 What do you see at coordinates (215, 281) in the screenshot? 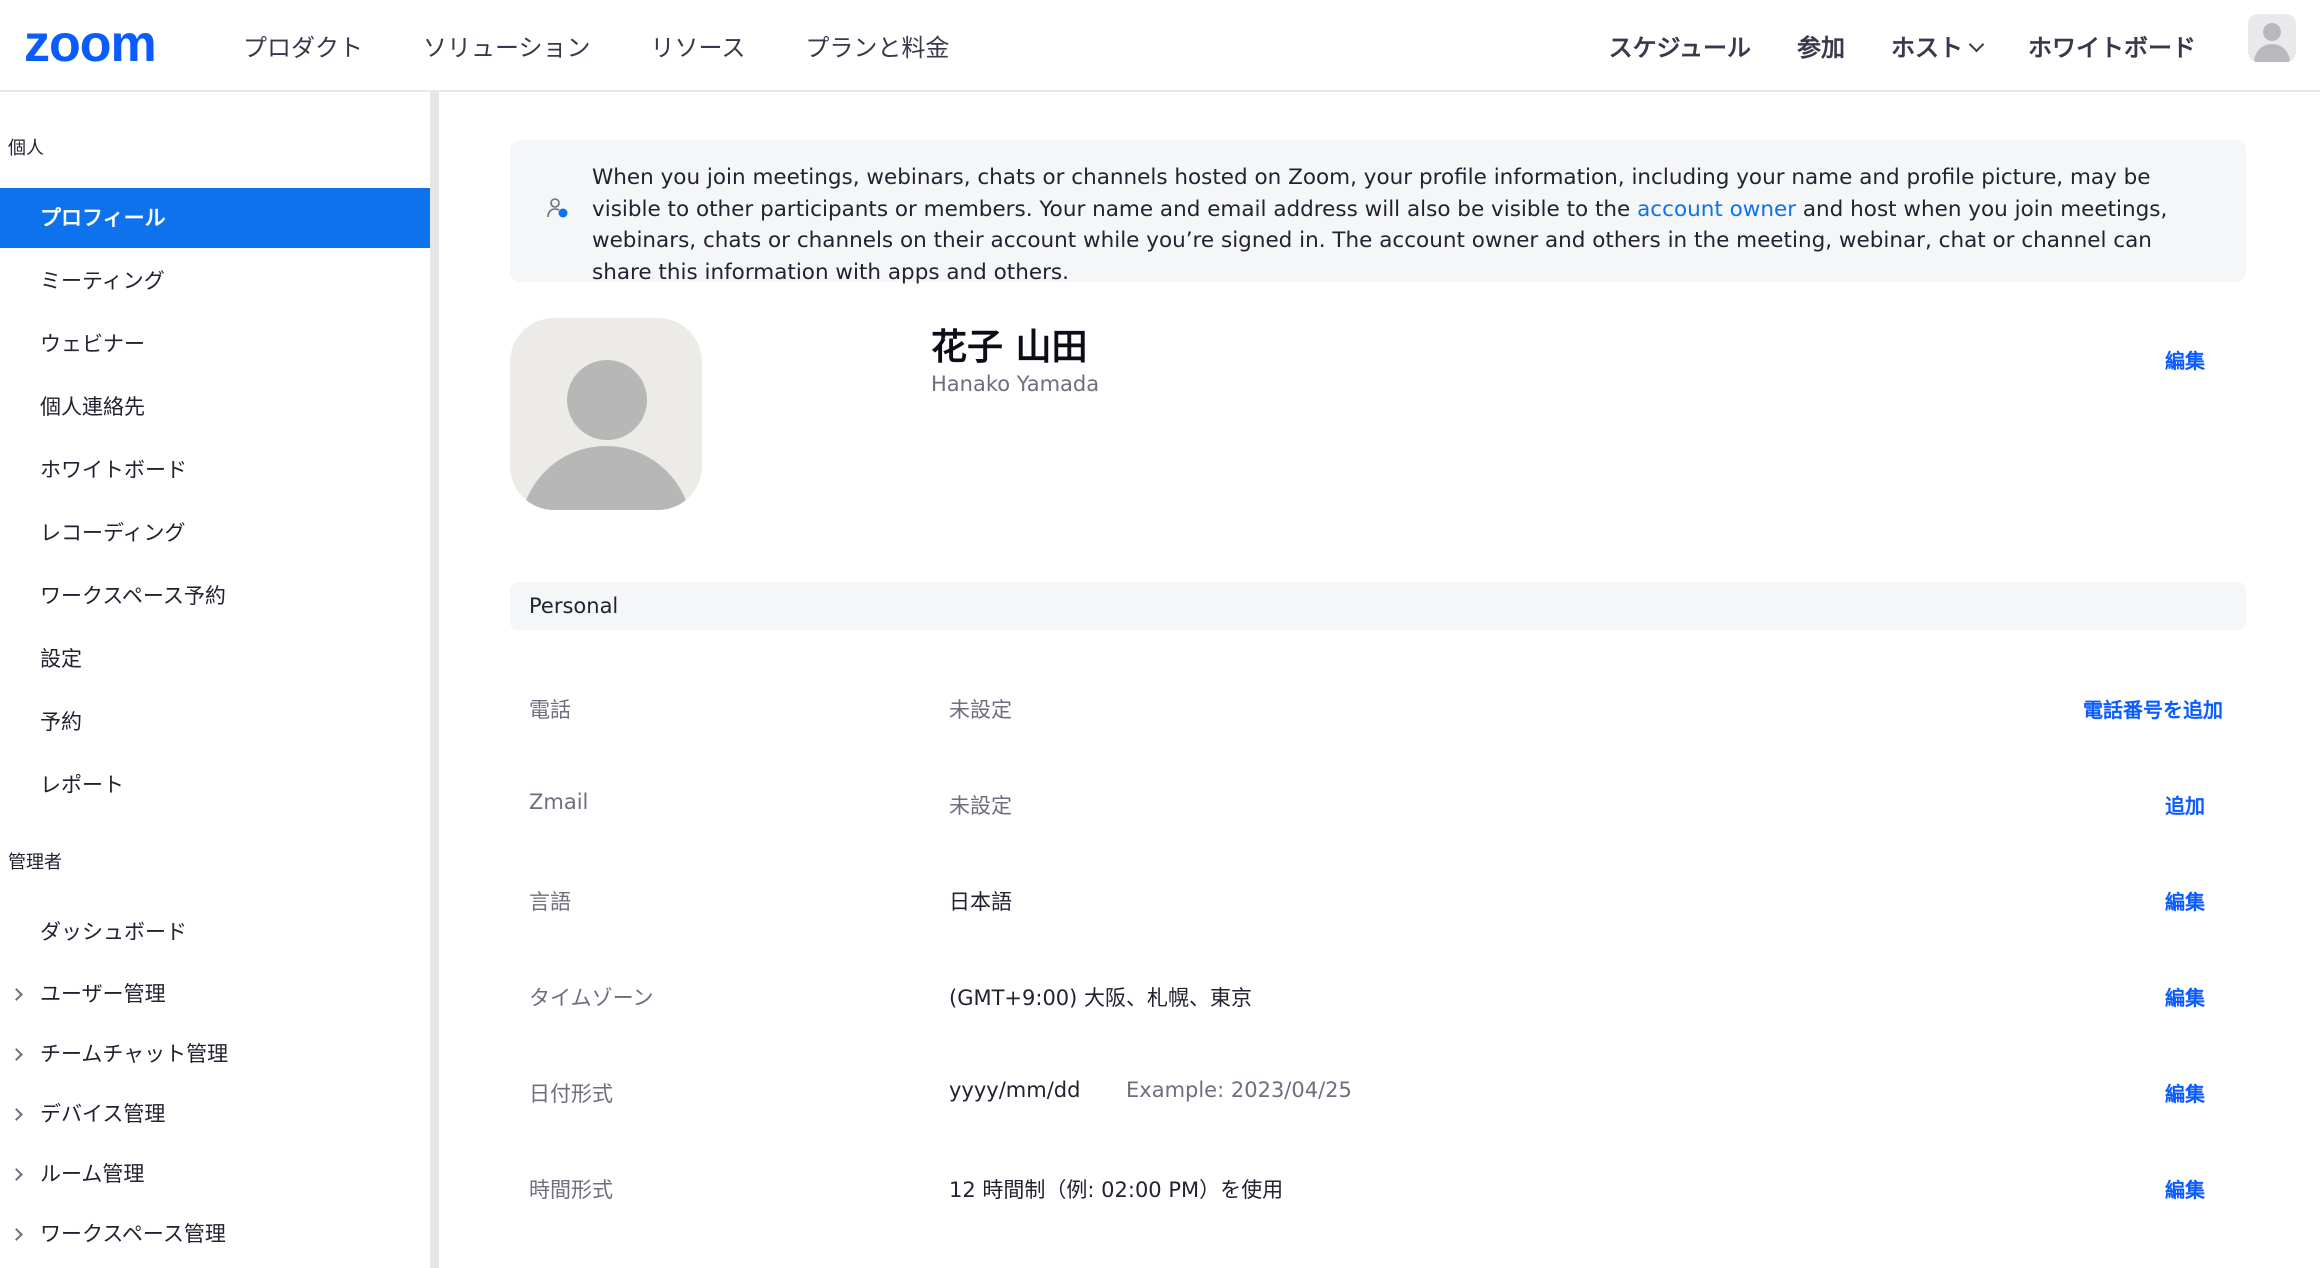
I see `sidebar-item-meetings: ミーティング` at bounding box center [215, 281].